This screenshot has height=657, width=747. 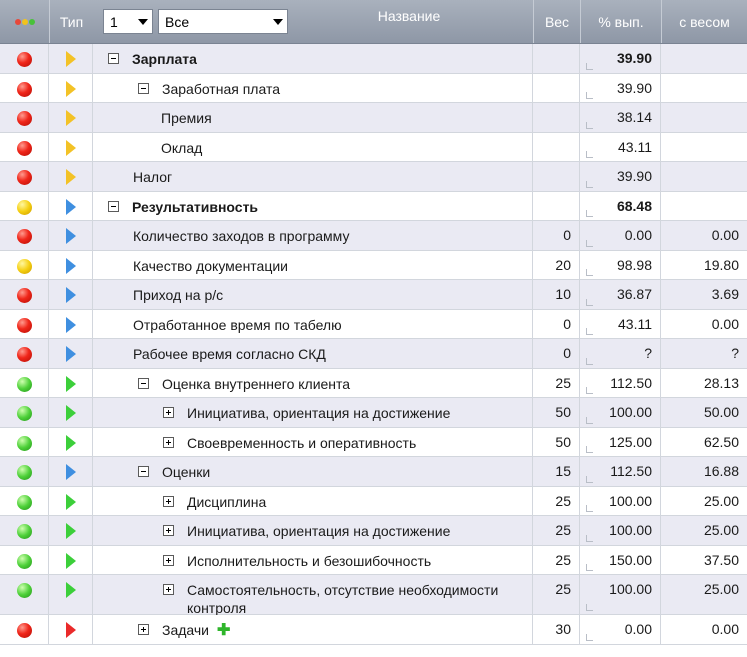 What do you see at coordinates (355, 558) in the screenshot?
I see `row-name: Исполнительность и безошибочность` at bounding box center [355, 558].